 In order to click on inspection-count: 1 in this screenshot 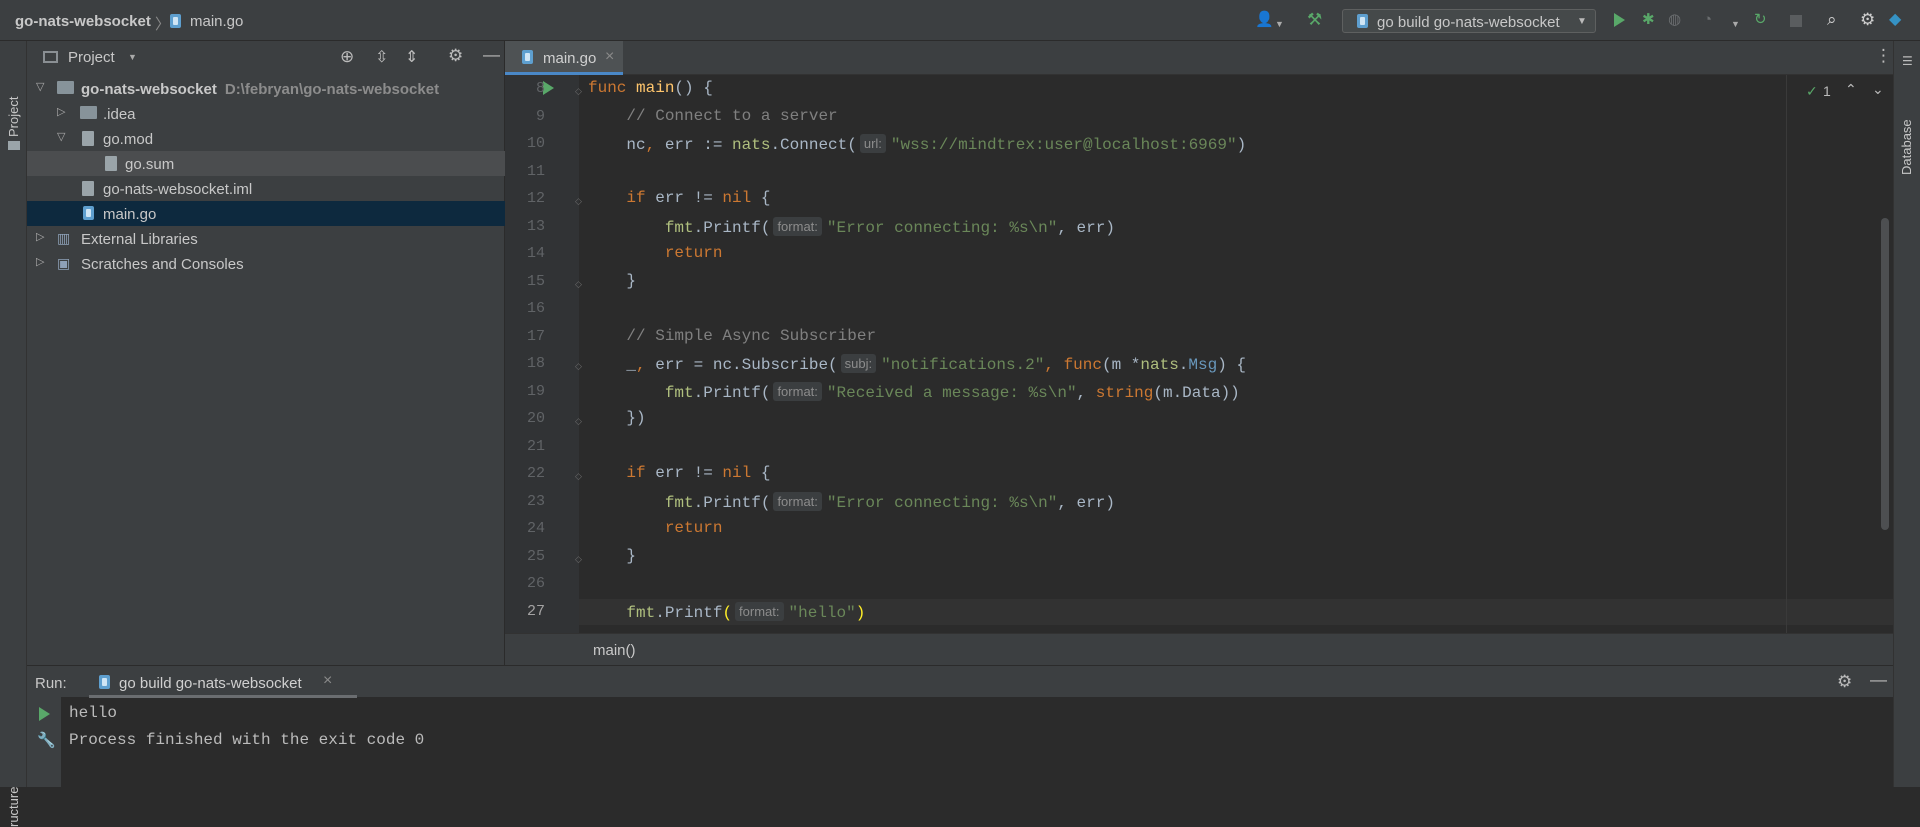, I will do `click(1827, 91)`.